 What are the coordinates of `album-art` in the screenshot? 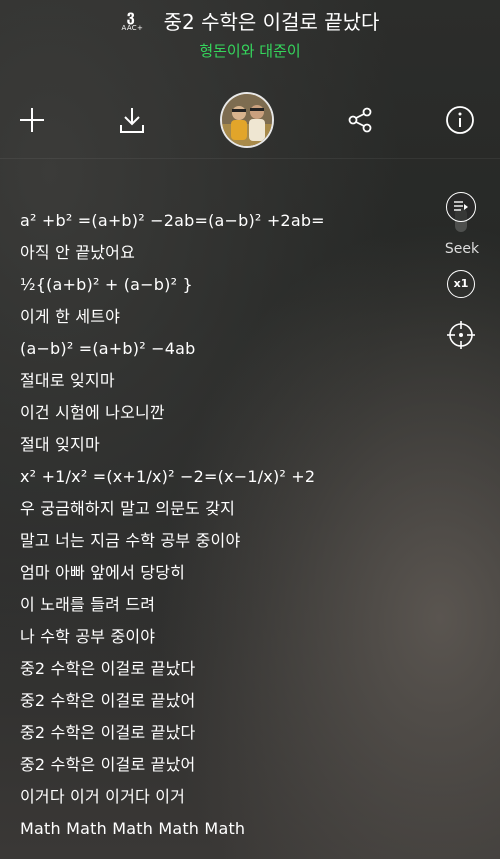 It's located at (247, 120).